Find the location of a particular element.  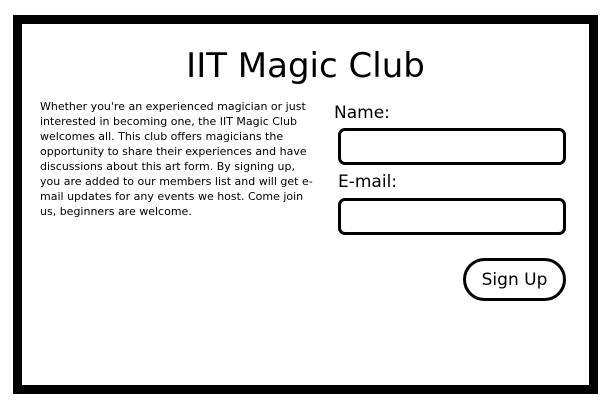

sign-up-button: Sign Up is located at coordinates (514, 279).